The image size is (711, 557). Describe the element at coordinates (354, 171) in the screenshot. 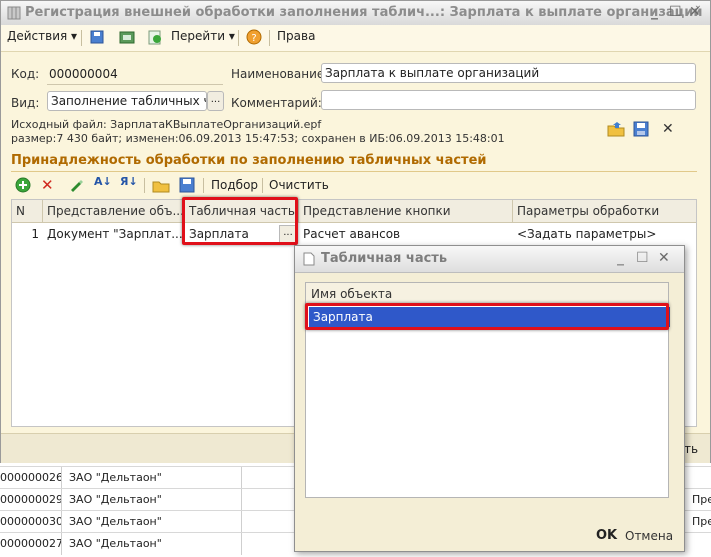

I see `section-divider` at that location.